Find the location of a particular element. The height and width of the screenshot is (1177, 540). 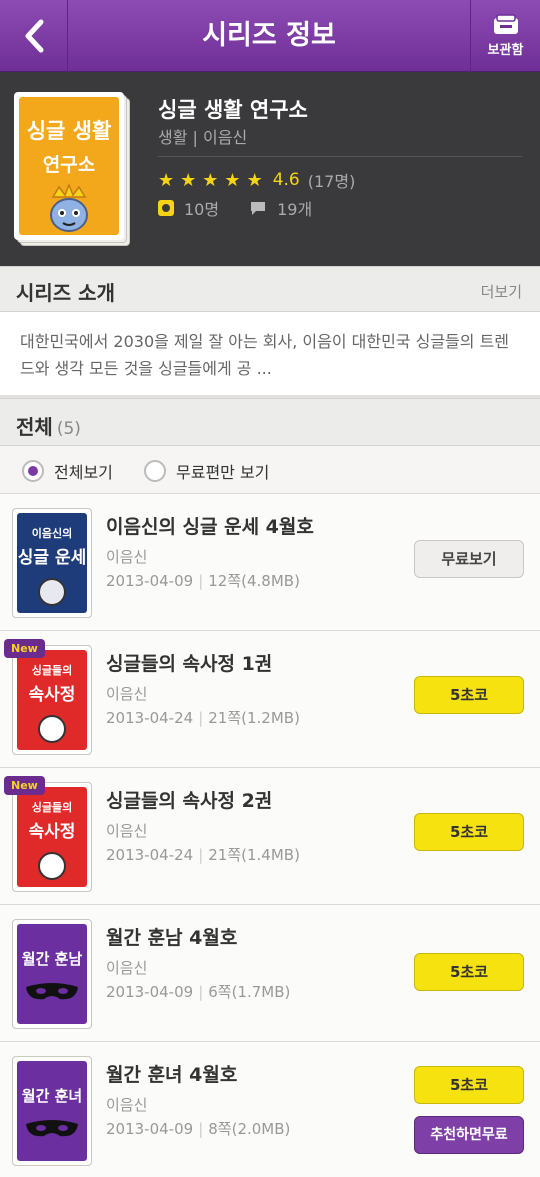

radio-checked-icon is located at coordinates (33, 471).